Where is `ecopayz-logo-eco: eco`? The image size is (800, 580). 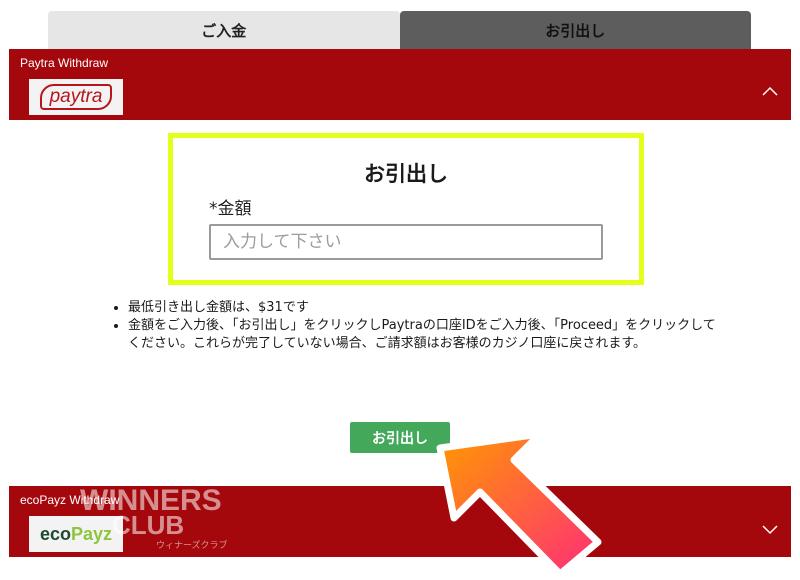
ecopayz-logo-eco: eco is located at coordinates (55, 533).